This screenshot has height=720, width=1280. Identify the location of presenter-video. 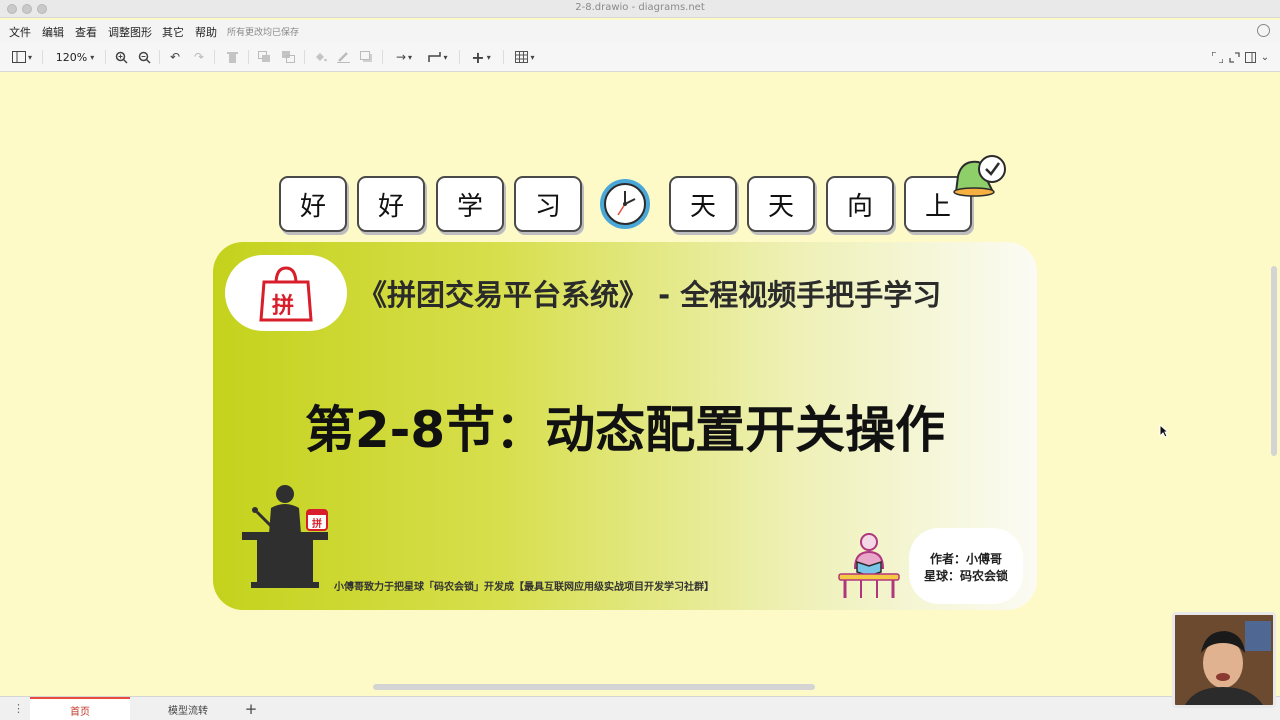
(1224, 660).